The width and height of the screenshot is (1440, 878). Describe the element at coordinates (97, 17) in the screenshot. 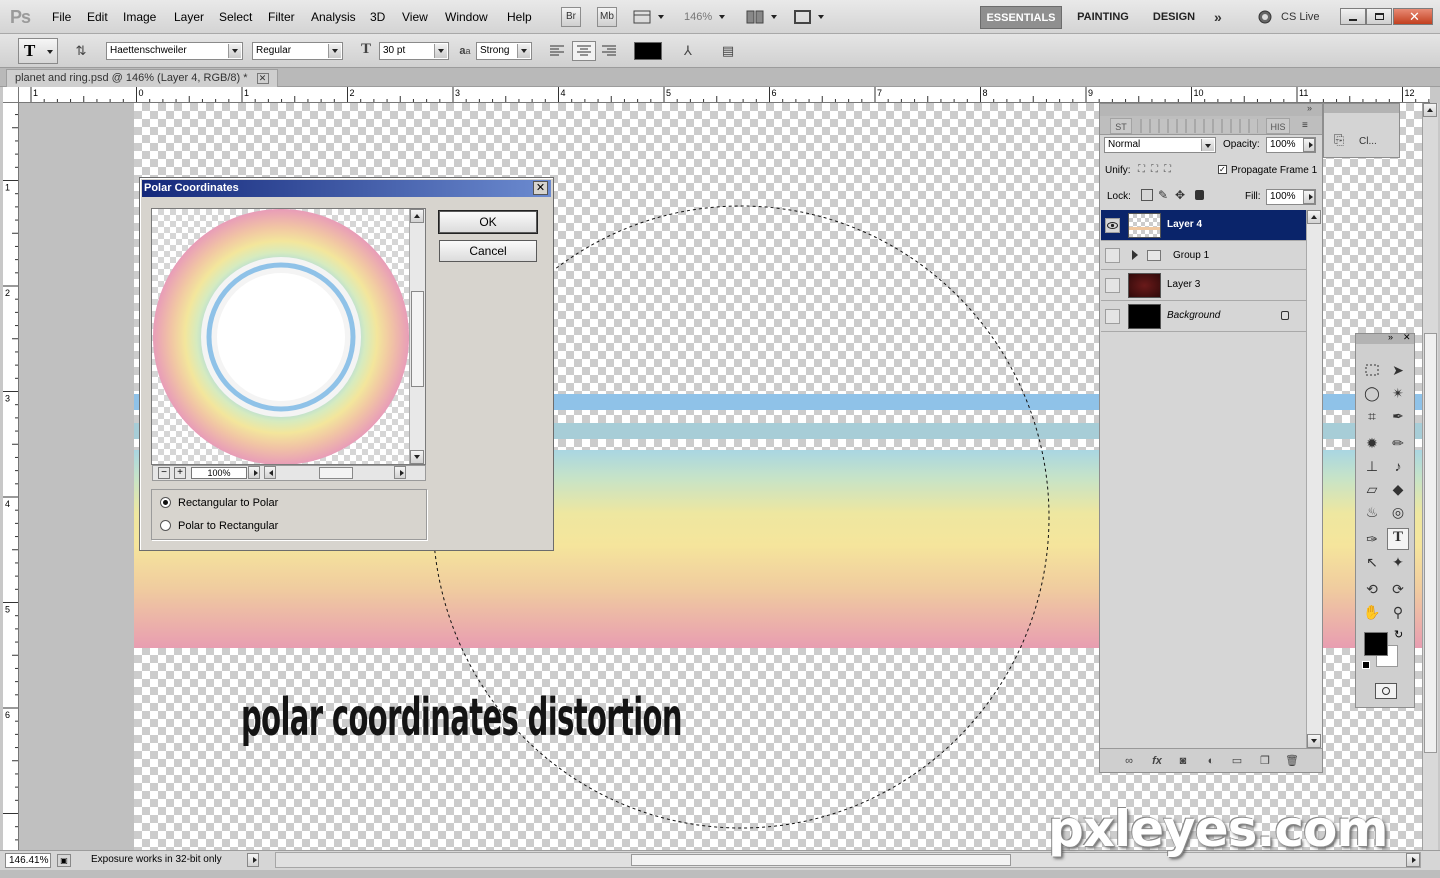

I see `menu-edit: Edit` at that location.